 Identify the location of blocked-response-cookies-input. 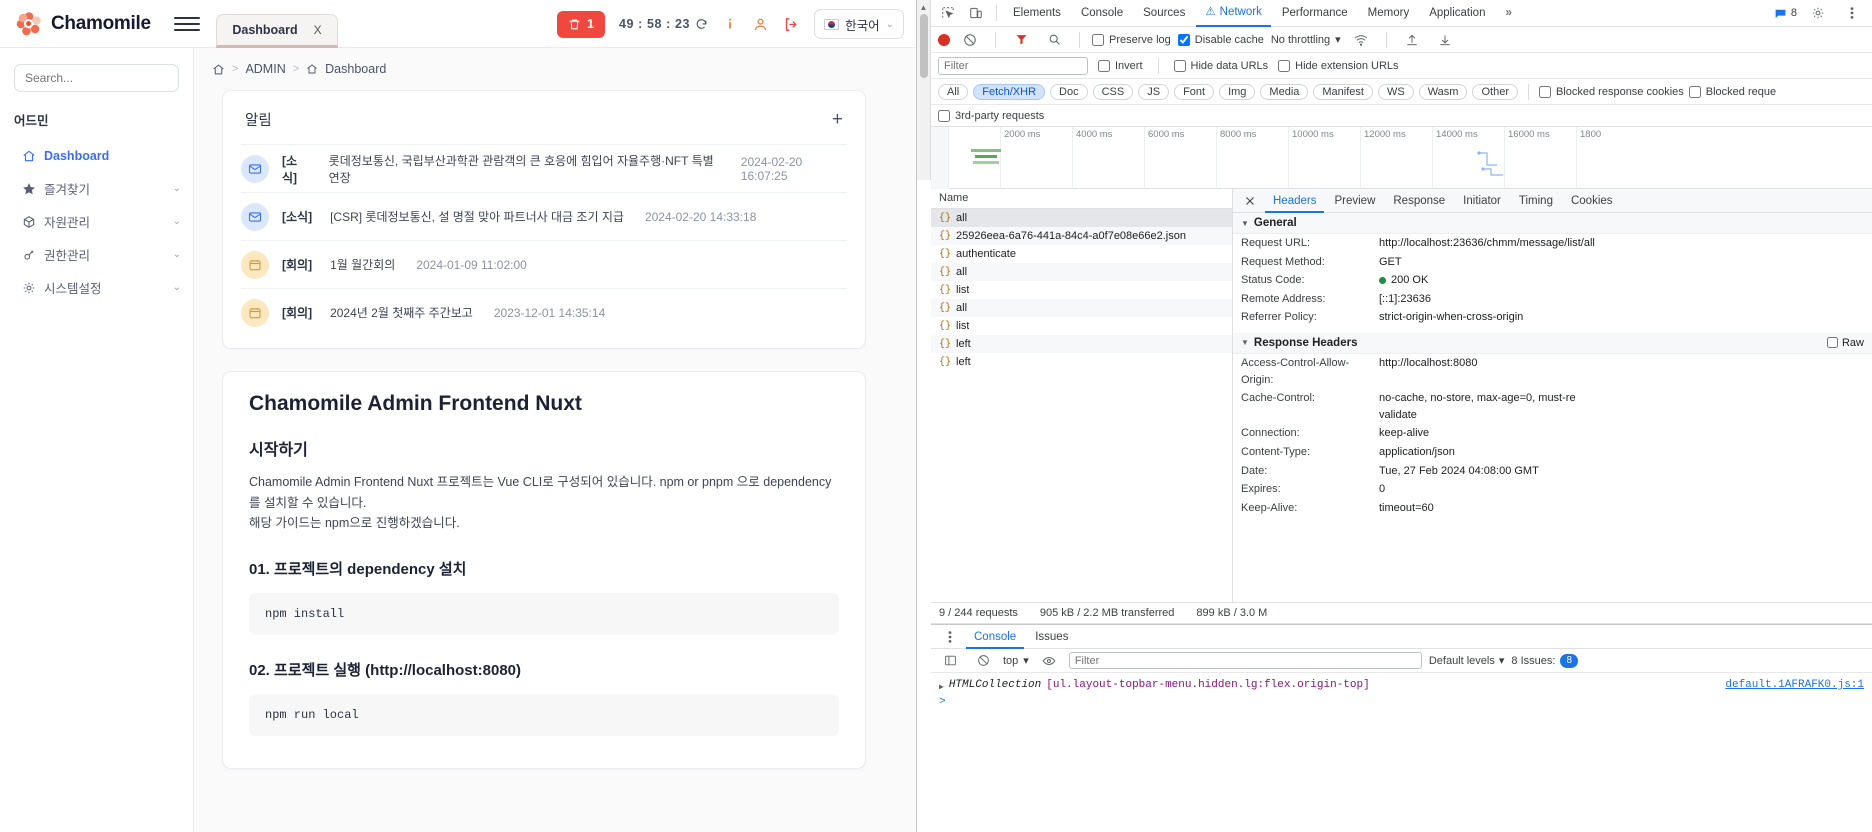
(1544, 91).